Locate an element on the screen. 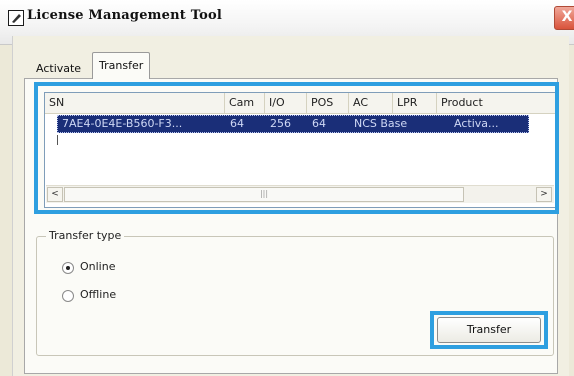  offline-radio-label: Offline is located at coordinates (98, 294).